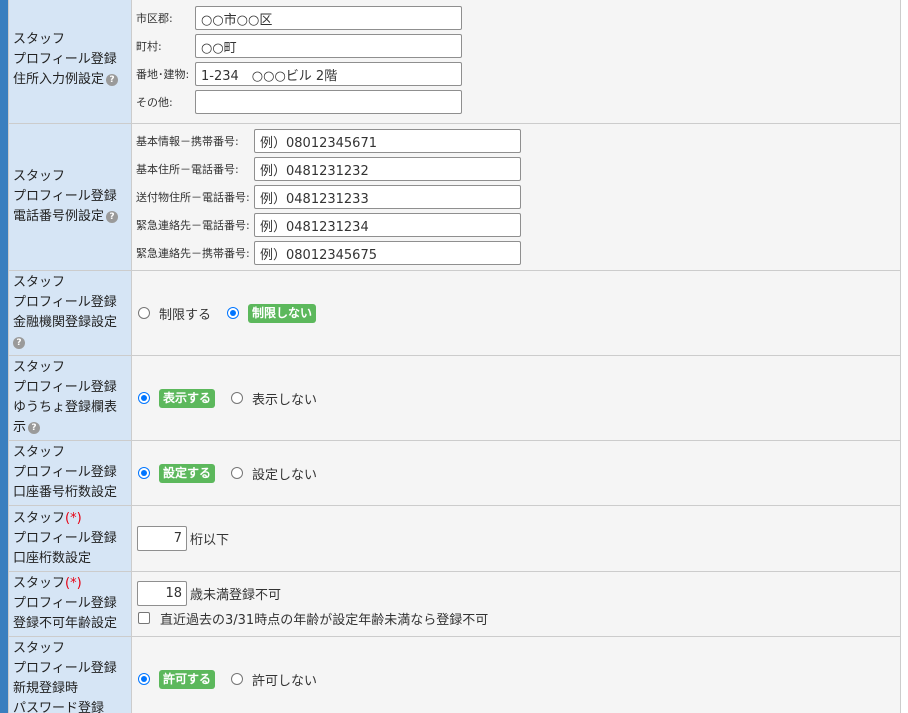 This screenshot has height=713, width=908. What do you see at coordinates (177, 398) in the screenshot?
I see `radio-show: 表示する` at bounding box center [177, 398].